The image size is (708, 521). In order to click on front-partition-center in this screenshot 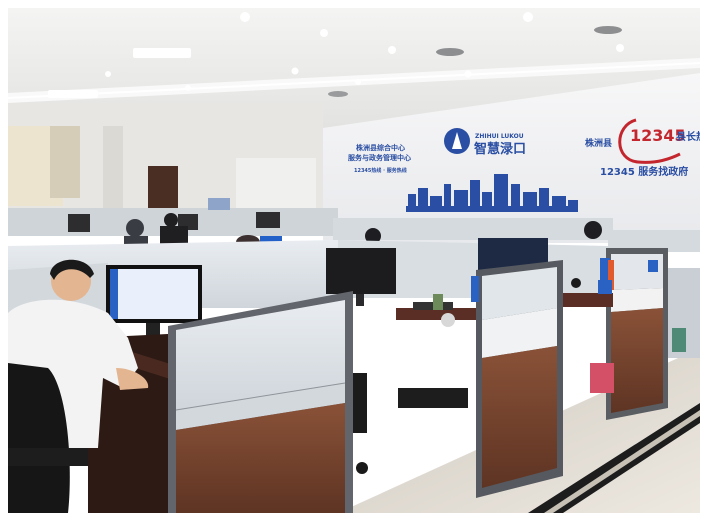, I will do `click(260, 402)`.